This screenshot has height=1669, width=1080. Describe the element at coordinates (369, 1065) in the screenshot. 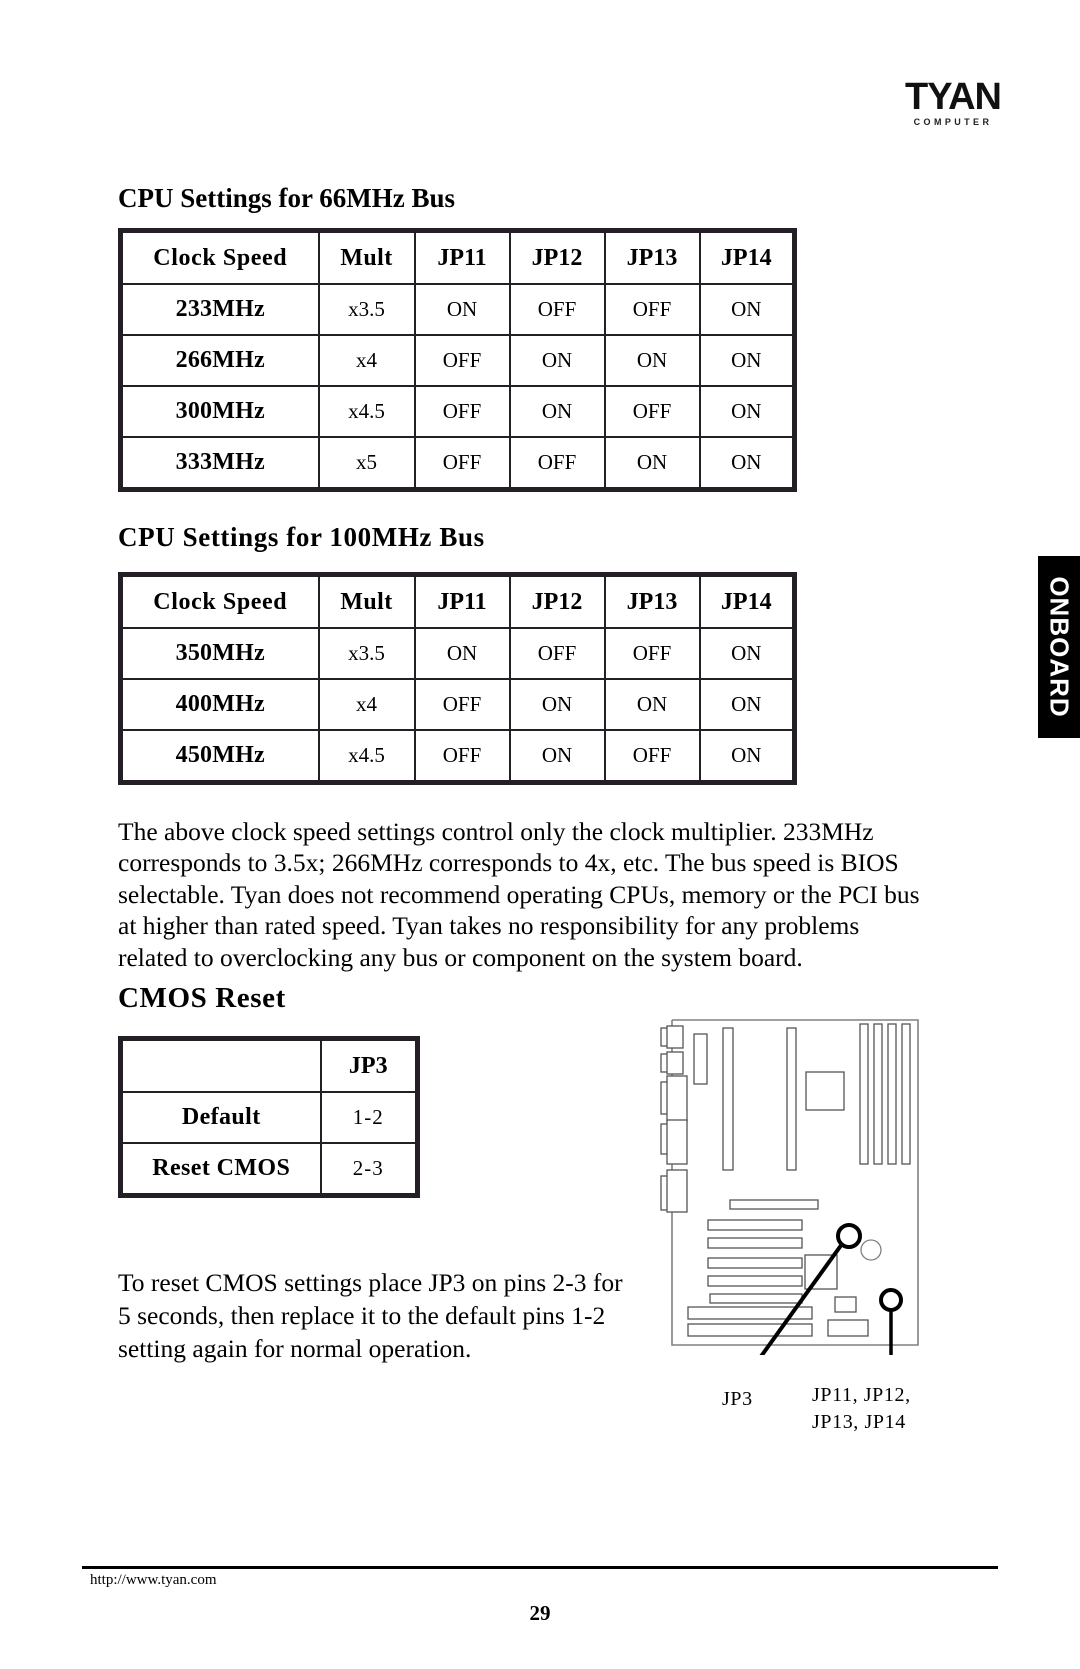

I see `column-header-jp3: JP3` at that location.